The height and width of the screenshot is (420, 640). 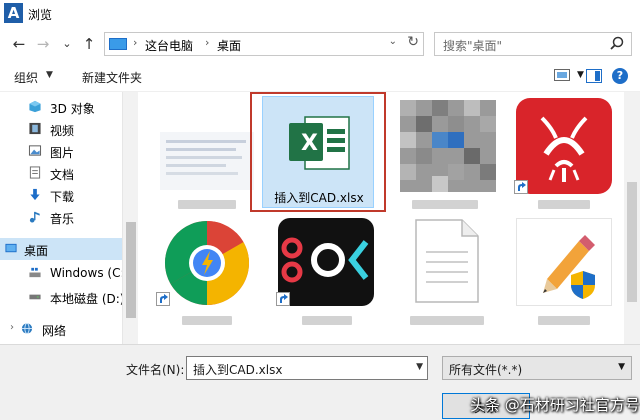 I want to click on file-name: 插入到CAD.xlsx, so click(x=319, y=198).